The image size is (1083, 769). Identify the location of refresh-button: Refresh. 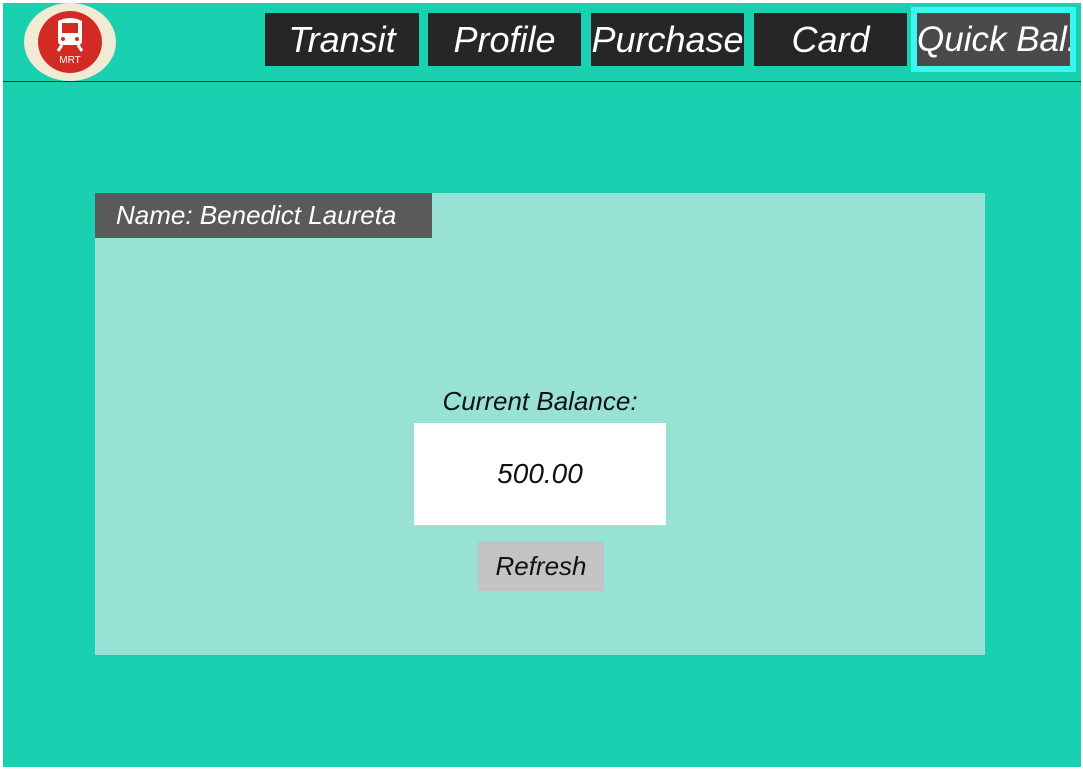
(541, 566).